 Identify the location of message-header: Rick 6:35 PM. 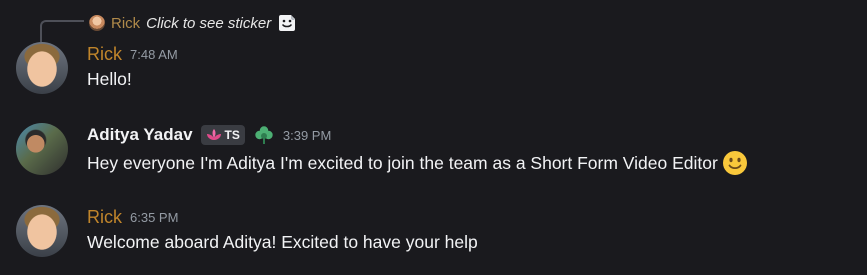
(132, 217).